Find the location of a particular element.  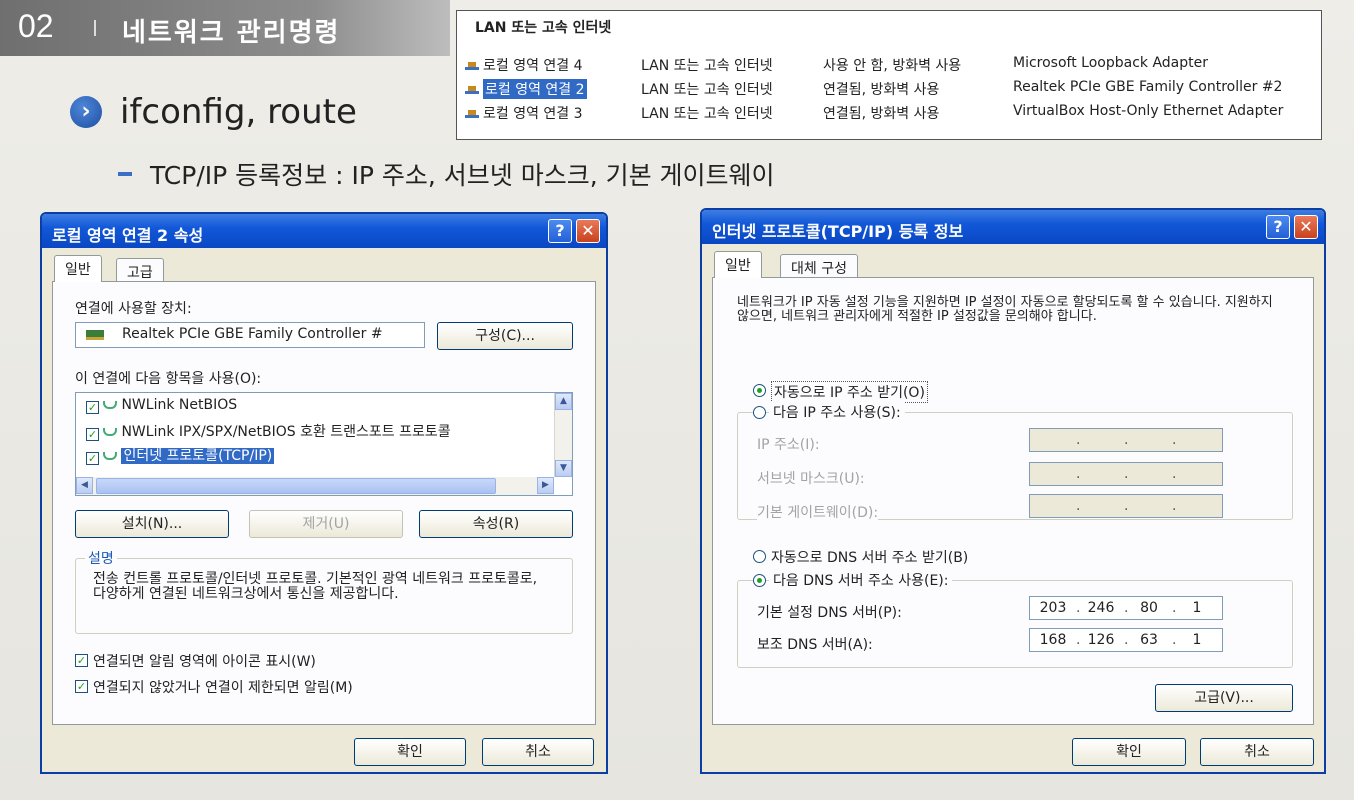

scroll-thumb is located at coordinates (296, 486).